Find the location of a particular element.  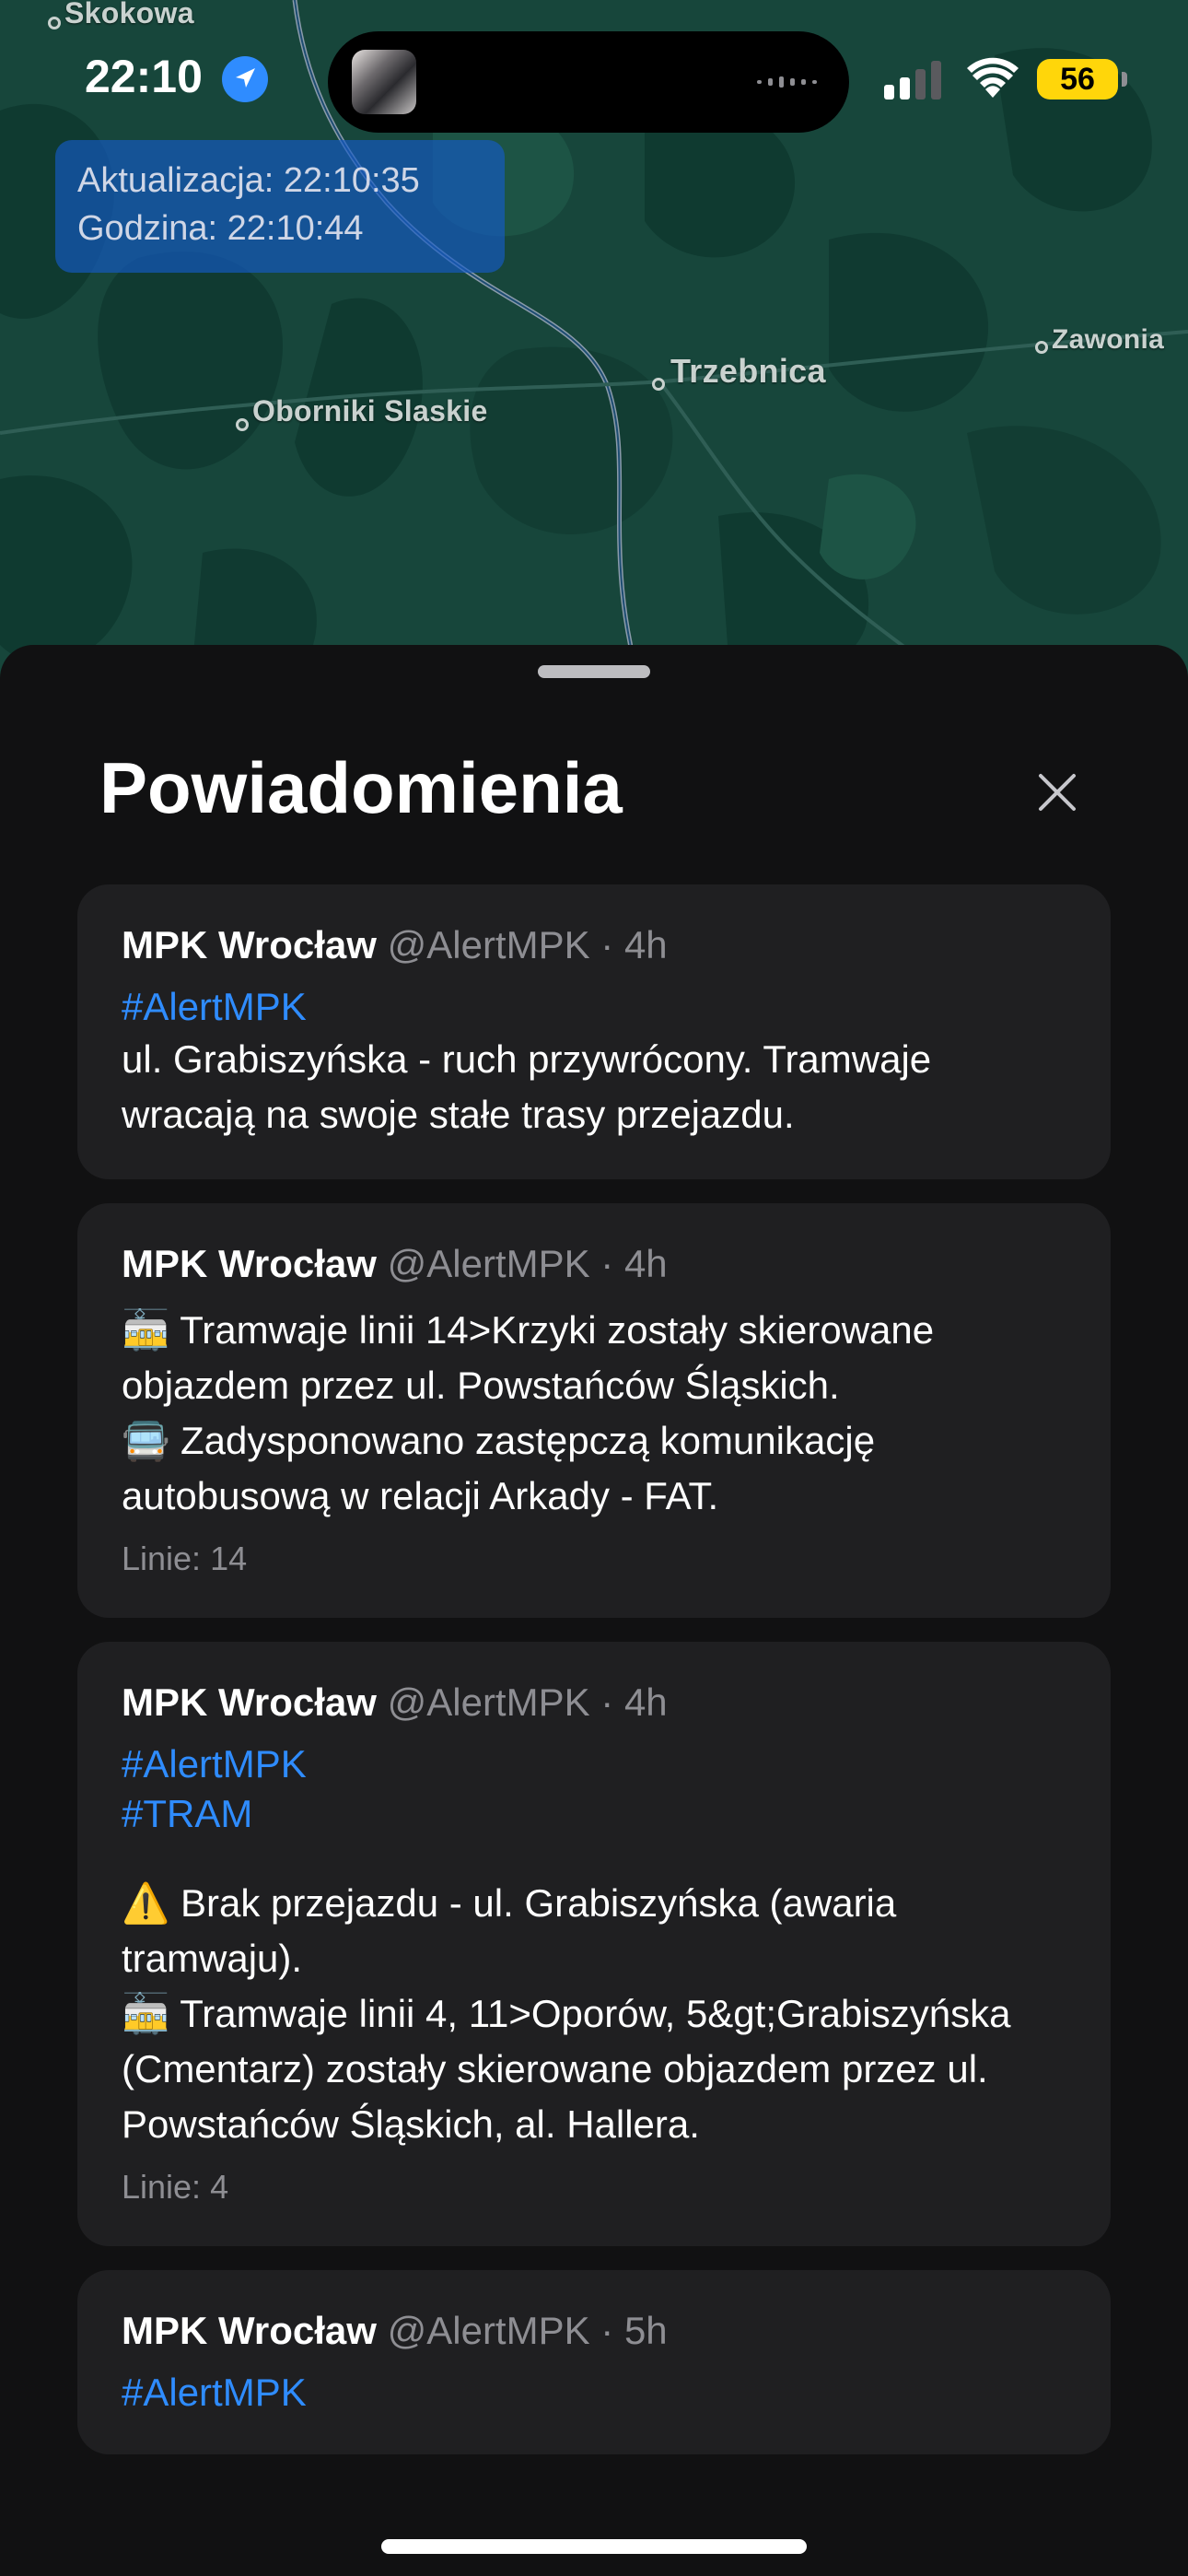

bottom-safe-area is located at coordinates (594, 2535).